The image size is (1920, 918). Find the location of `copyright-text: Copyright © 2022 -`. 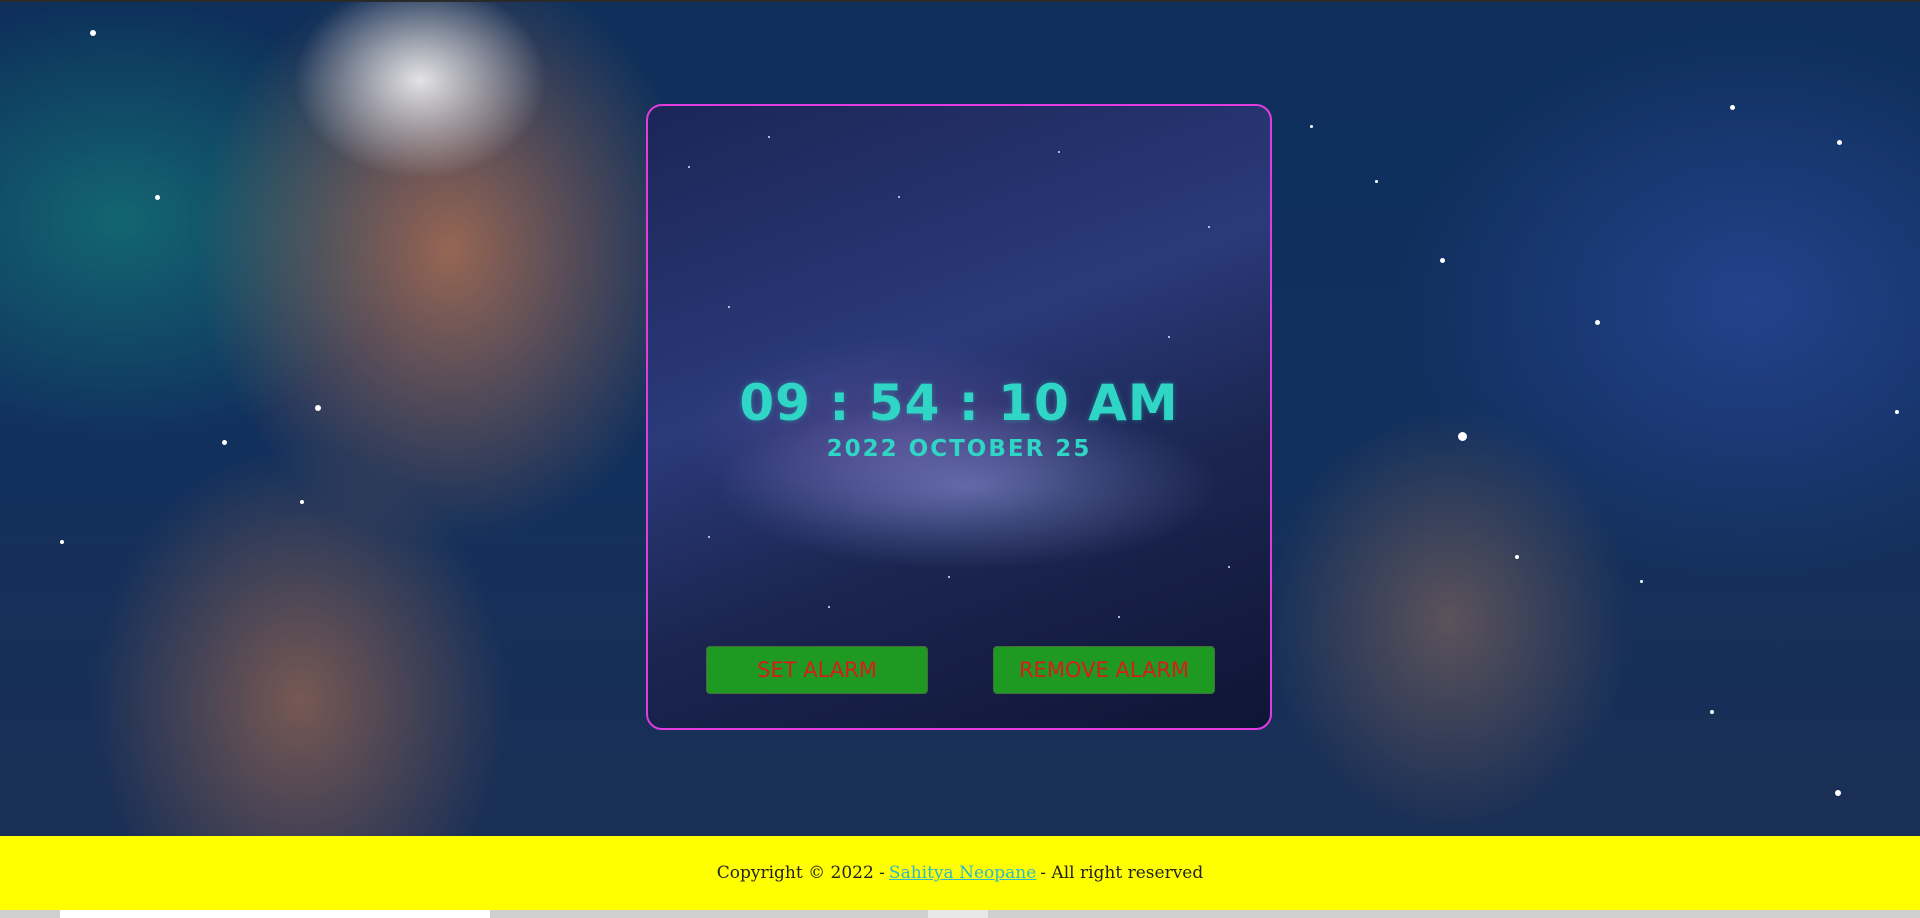

copyright-text: Copyright © 2022 - is located at coordinates (800, 873).